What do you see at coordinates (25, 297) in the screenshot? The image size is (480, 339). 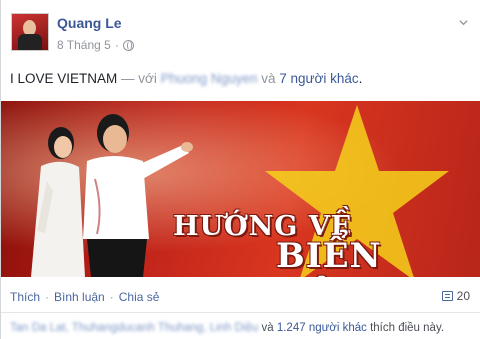 I see `like-button: Thích` at bounding box center [25, 297].